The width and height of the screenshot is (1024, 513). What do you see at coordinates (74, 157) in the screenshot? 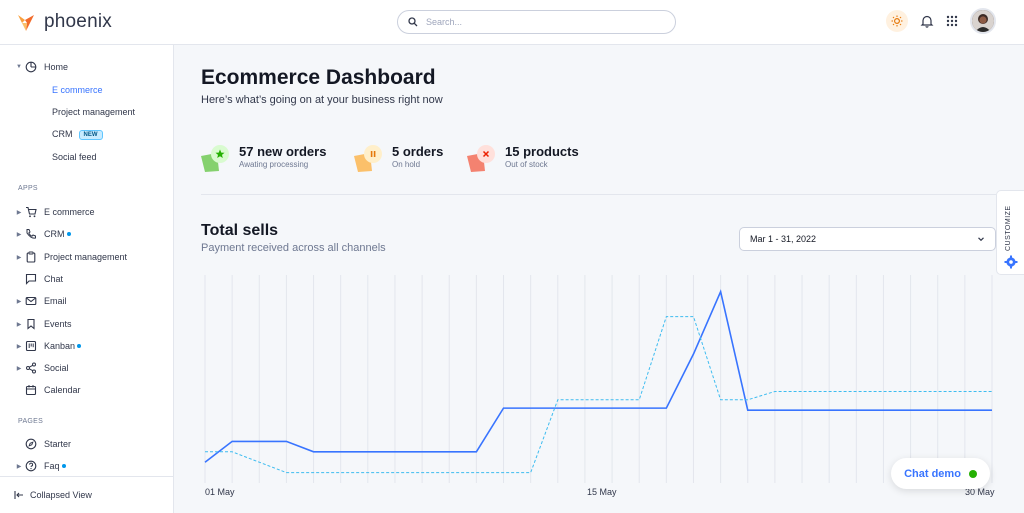
I see `sidebar-subitem-social-feed: Social feed` at bounding box center [74, 157].